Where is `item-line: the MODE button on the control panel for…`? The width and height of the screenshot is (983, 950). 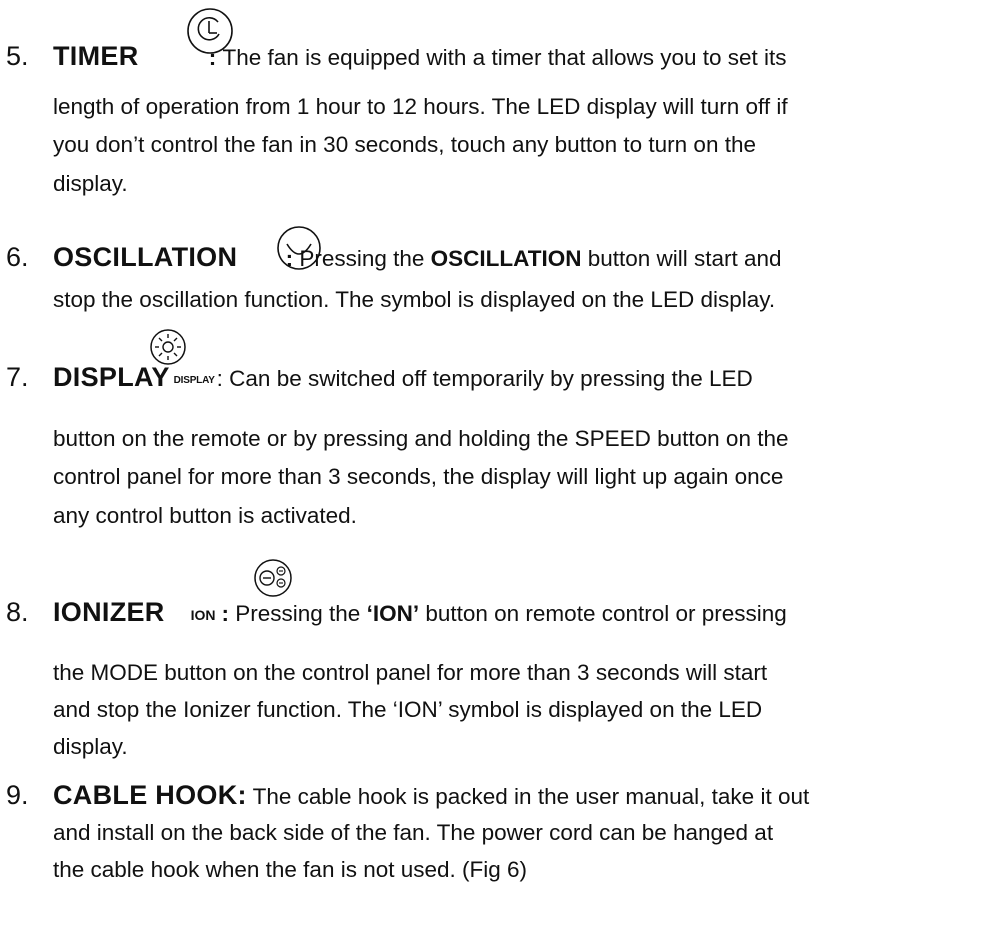
item-line: the MODE button on the control panel for… is located at coordinates (410, 672).